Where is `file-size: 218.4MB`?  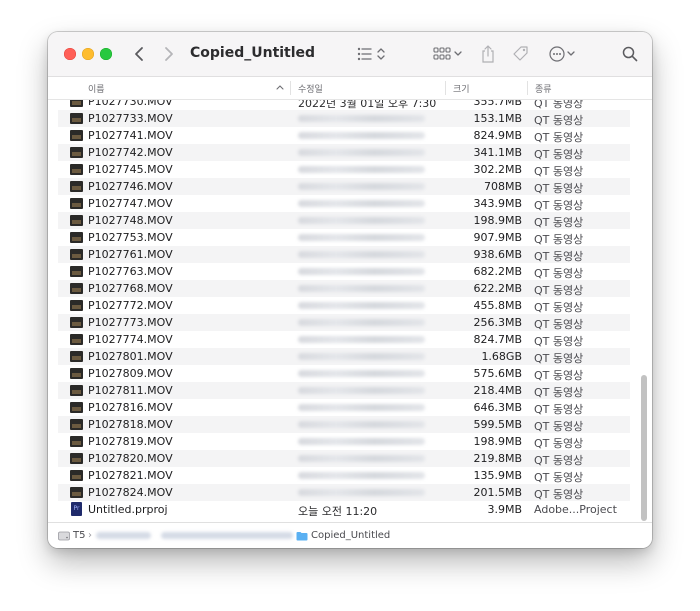 file-size: 218.4MB is located at coordinates (497, 390).